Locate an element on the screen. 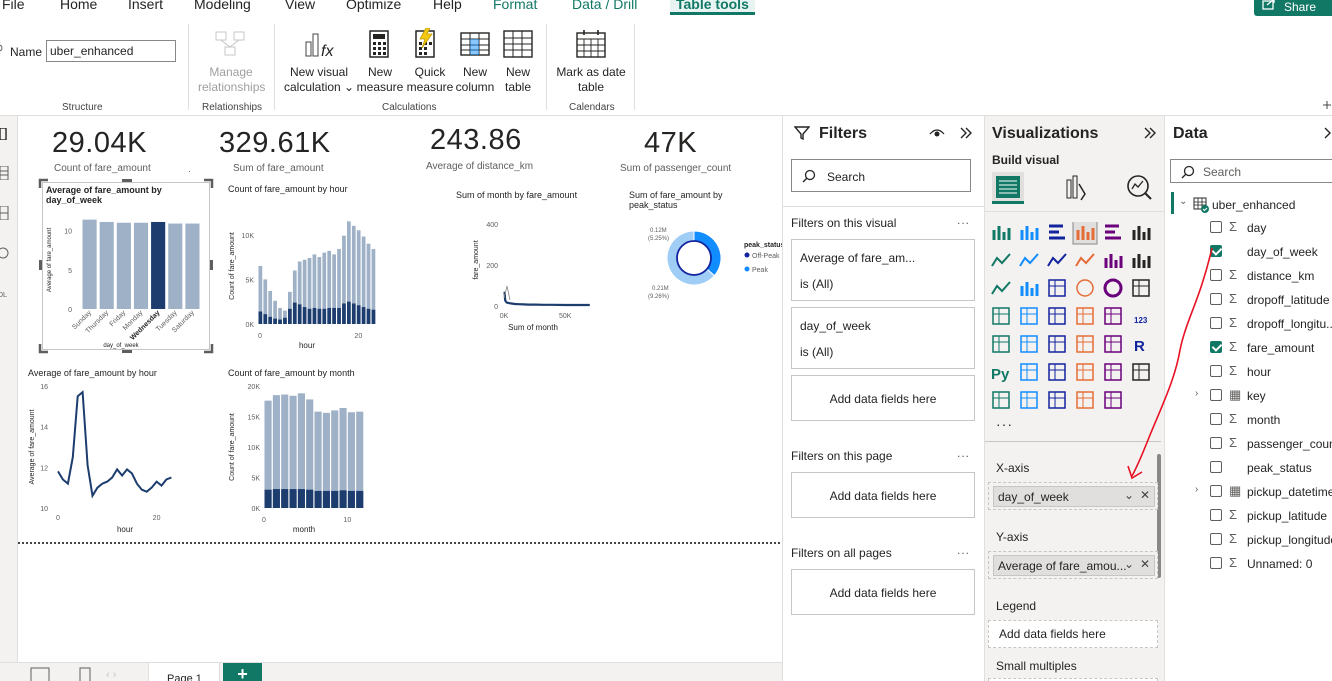 Image resolution: width=1332 pixels, height=681 pixels. page-tab-1: Page 1 is located at coordinates (184, 672).